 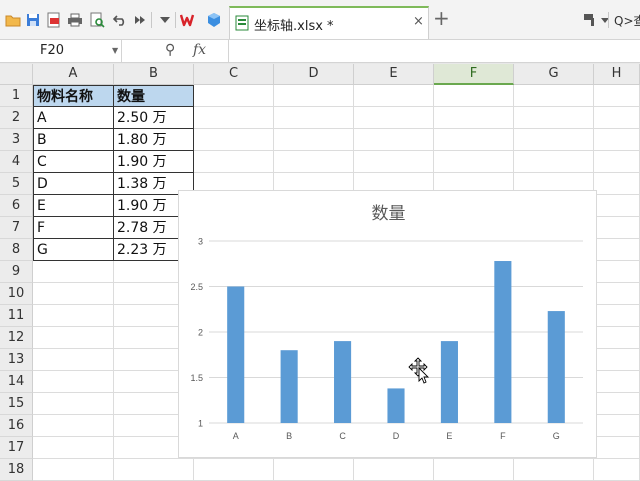 I want to click on column-header-b: B, so click(x=154, y=74).